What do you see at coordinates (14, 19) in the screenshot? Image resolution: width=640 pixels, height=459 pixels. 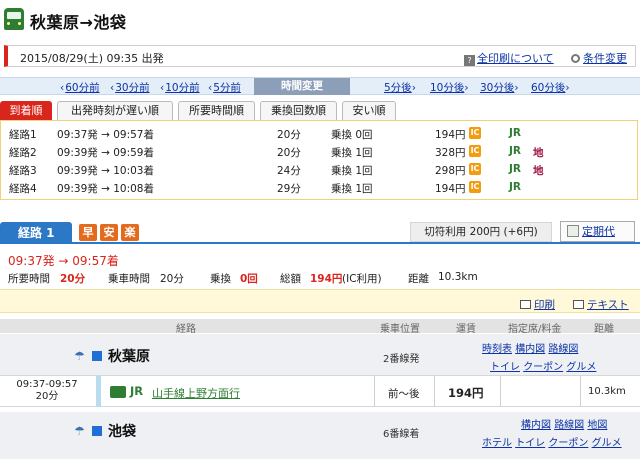 I see `train-icon` at bounding box center [14, 19].